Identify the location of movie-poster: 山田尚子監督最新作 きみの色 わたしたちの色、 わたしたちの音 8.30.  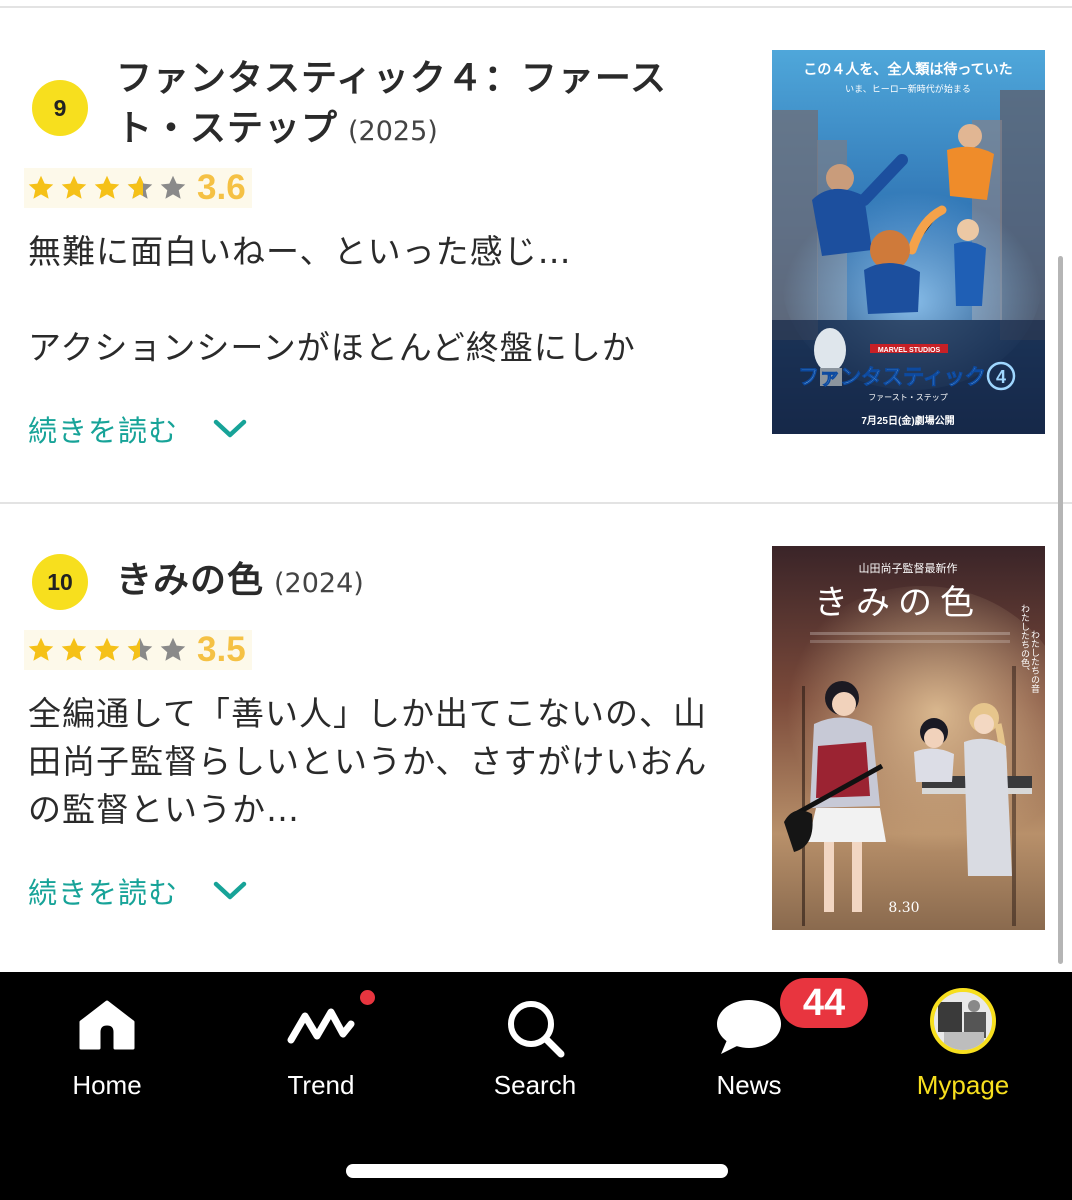
(908, 738).